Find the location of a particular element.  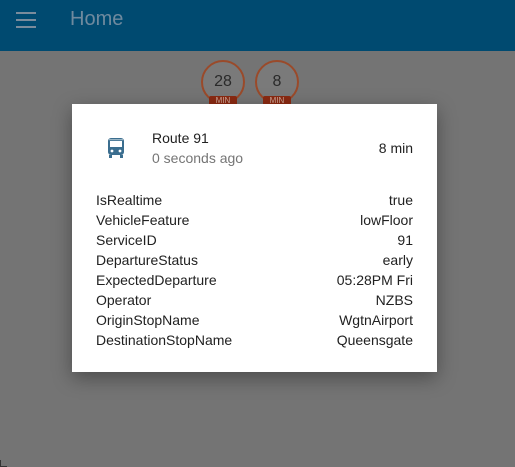

property-value: WgtnAirport is located at coordinates (376, 320).